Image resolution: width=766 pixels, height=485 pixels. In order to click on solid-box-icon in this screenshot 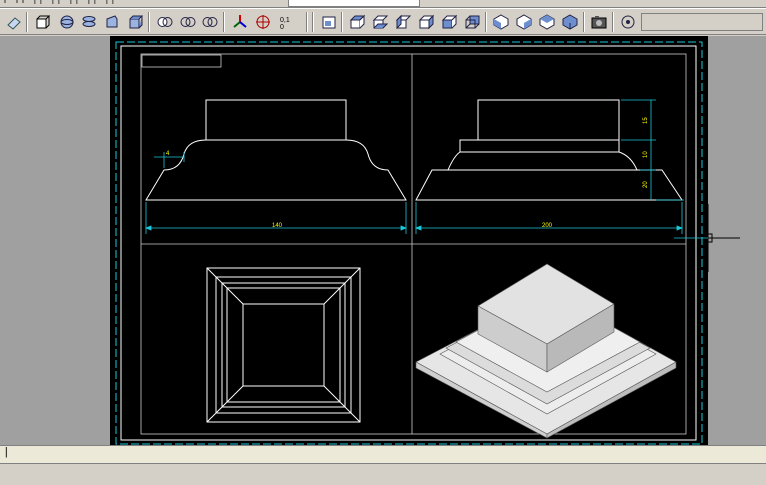, I will do `click(135, 22)`.